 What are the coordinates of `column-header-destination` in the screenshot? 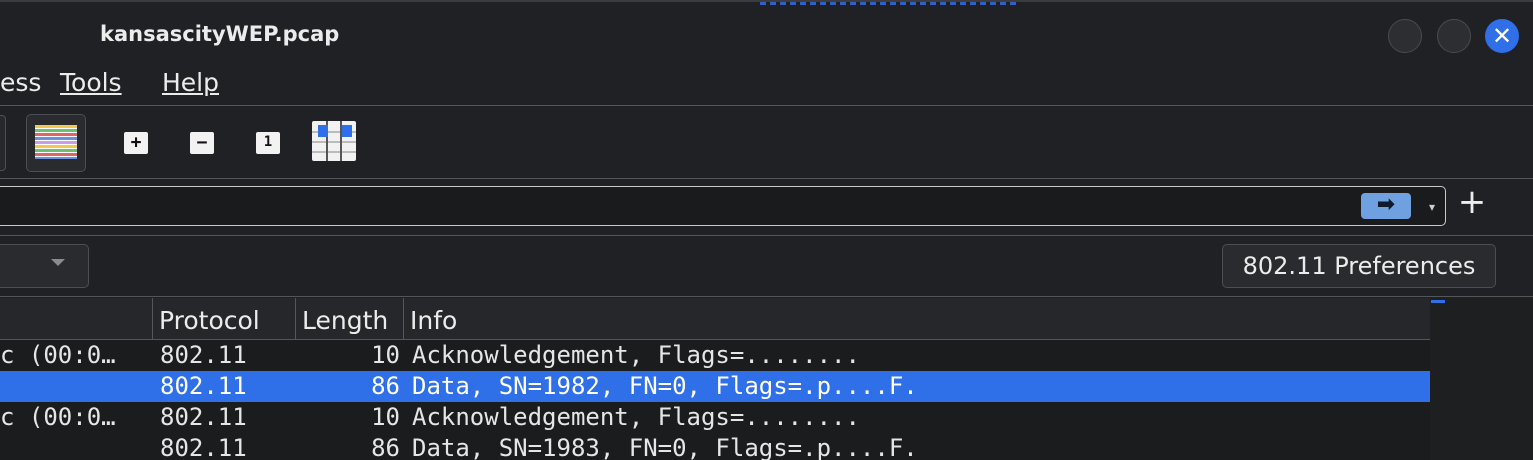 It's located at (76, 319).